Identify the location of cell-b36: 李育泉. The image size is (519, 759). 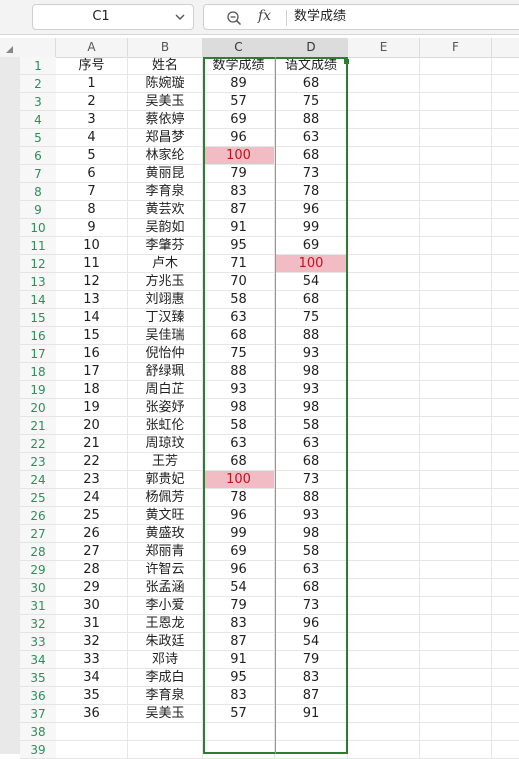
(165, 696).